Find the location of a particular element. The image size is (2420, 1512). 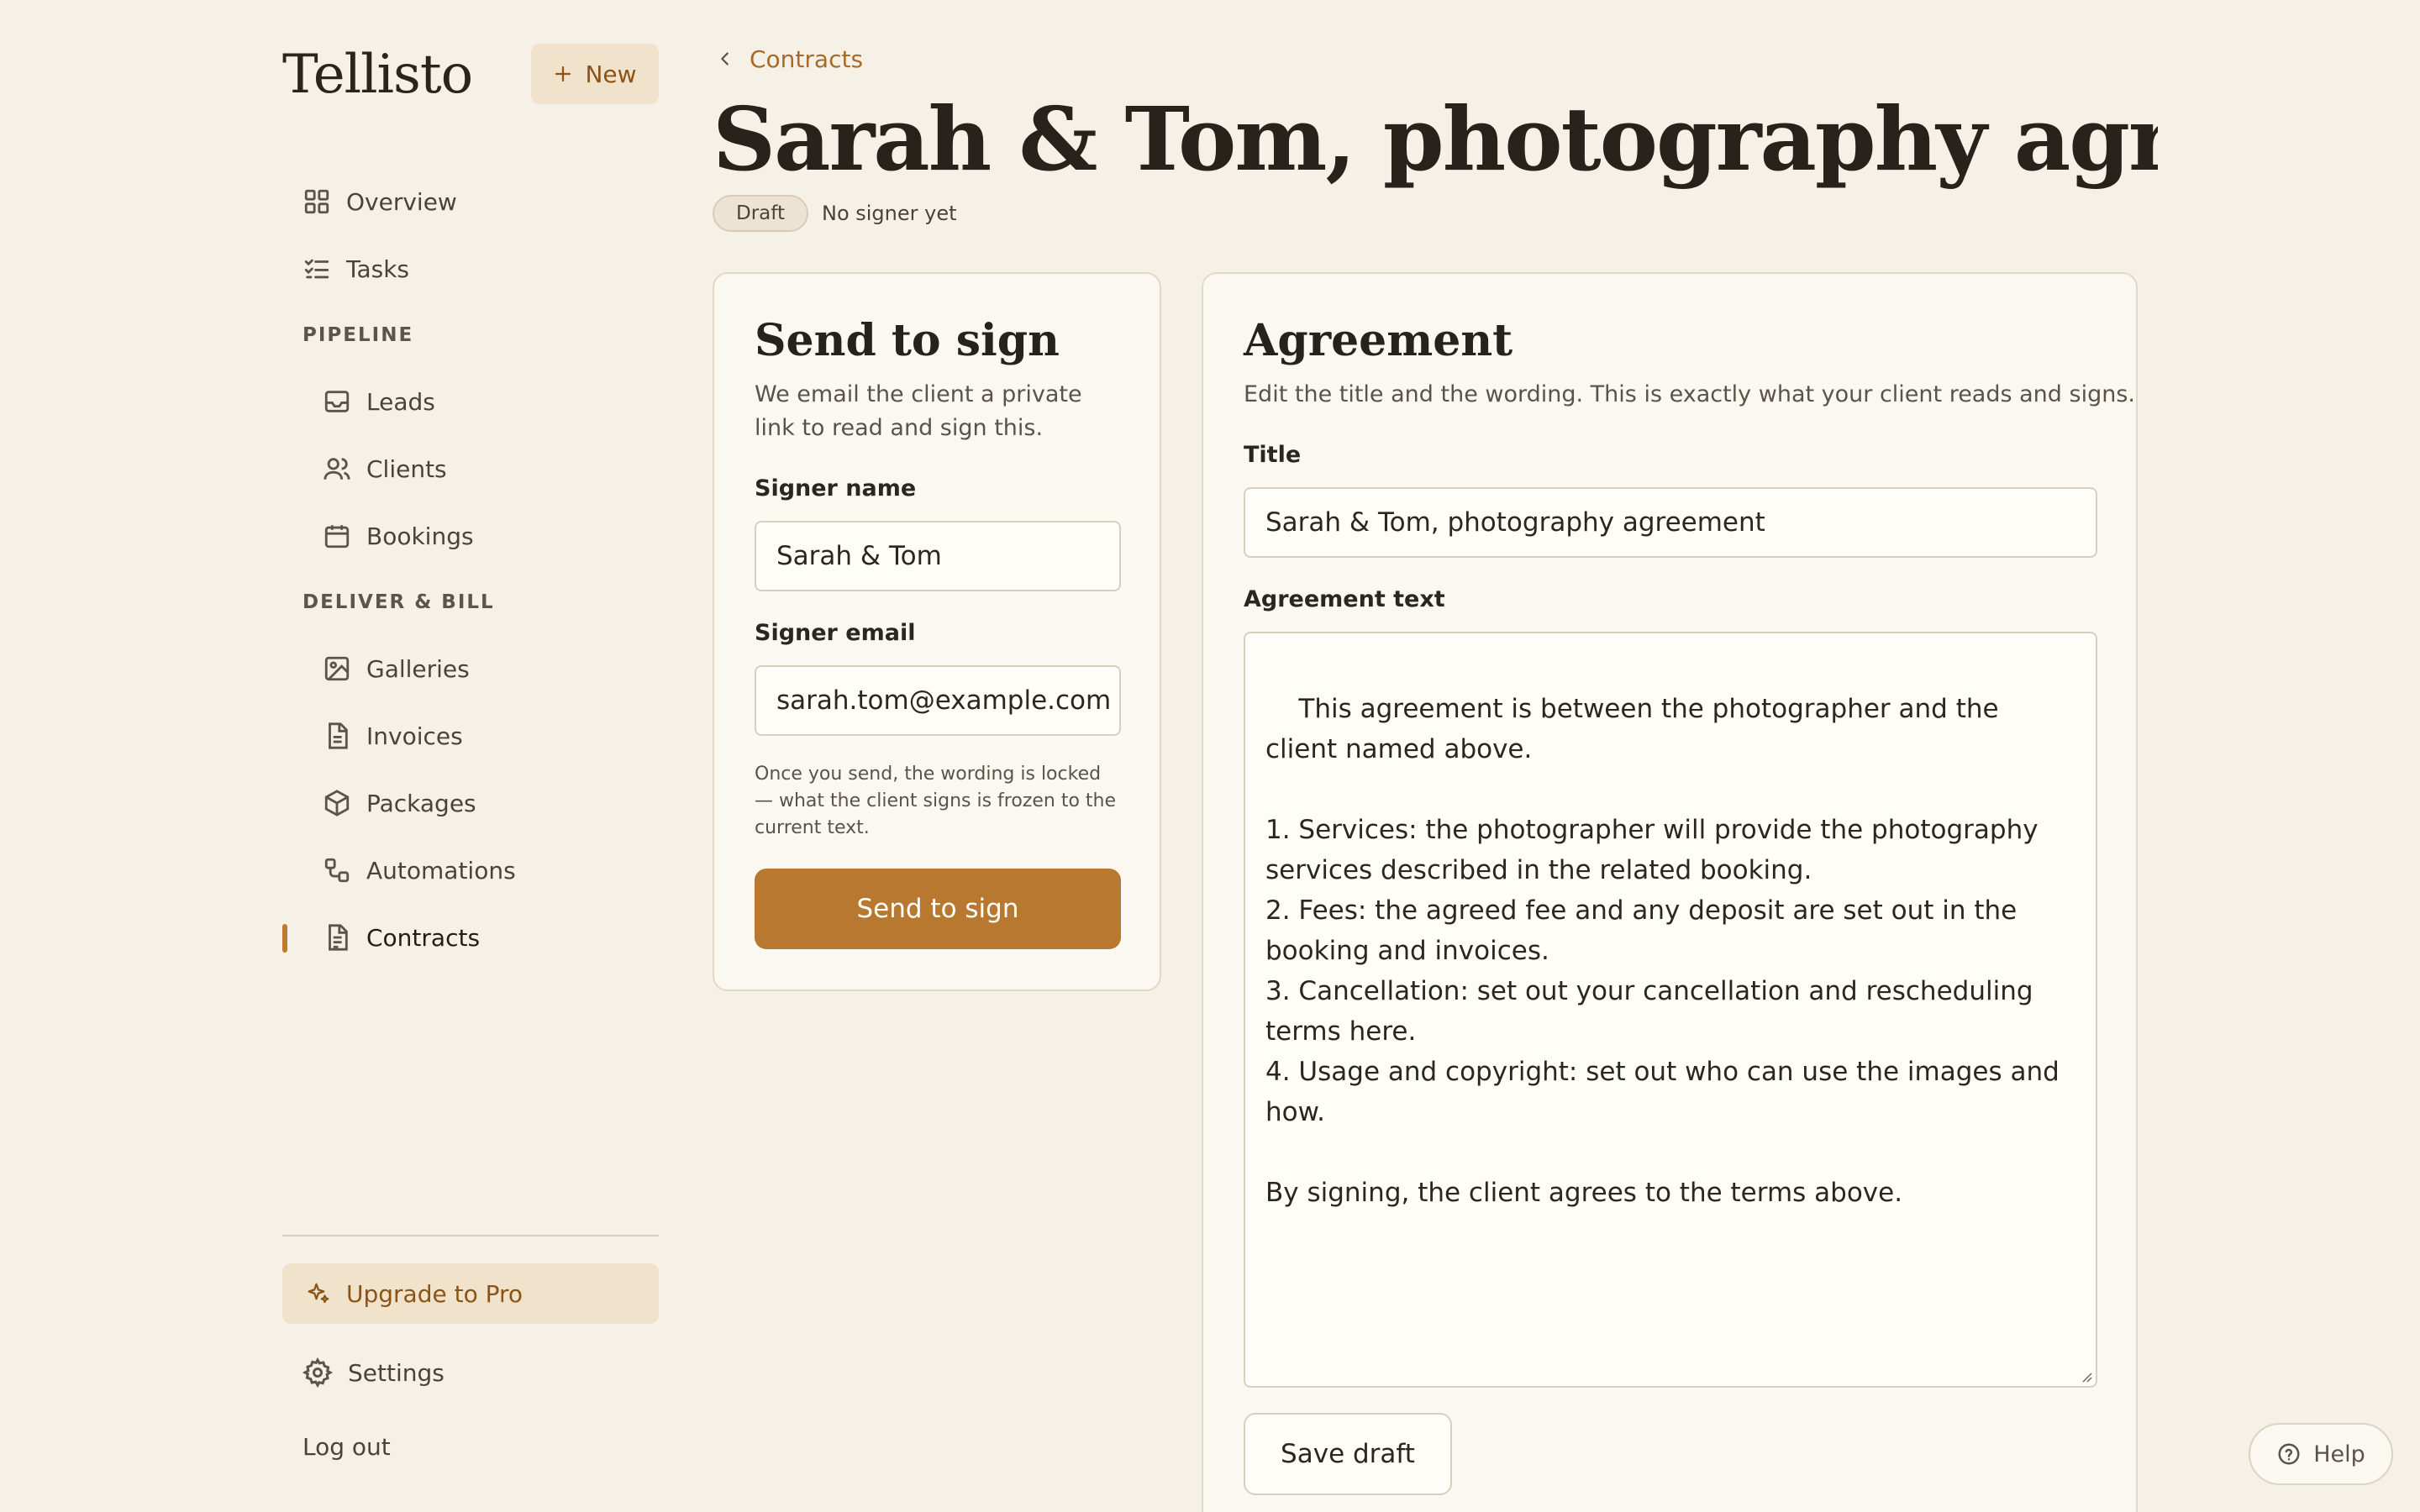

nav-item-packages: Packages is located at coordinates (470, 803).